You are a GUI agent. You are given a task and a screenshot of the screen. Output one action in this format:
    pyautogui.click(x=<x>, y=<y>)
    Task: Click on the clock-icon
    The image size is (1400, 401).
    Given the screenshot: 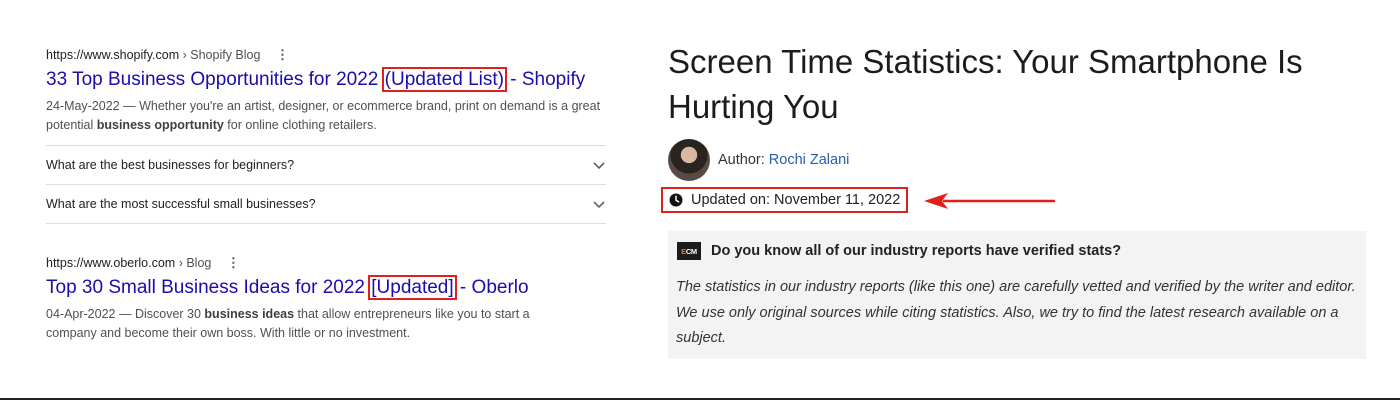 What is the action you would take?
    pyautogui.click(x=676, y=200)
    